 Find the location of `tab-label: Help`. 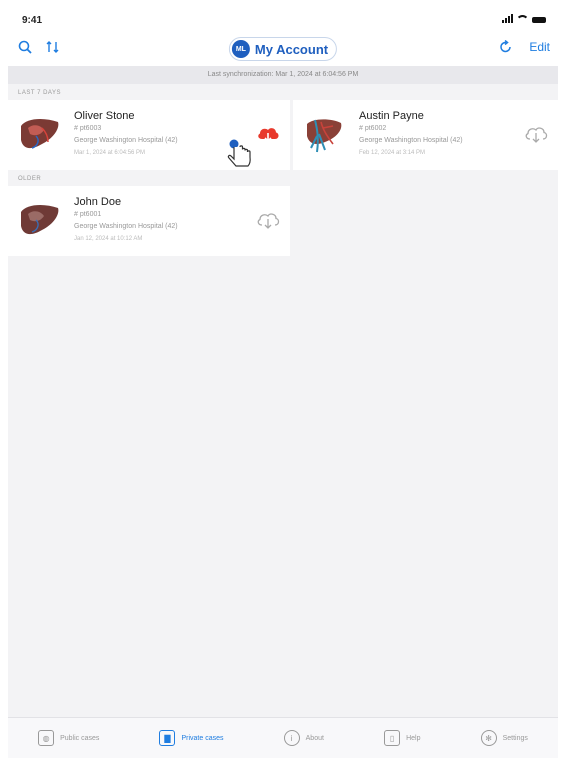

tab-label: Help is located at coordinates (413, 738).